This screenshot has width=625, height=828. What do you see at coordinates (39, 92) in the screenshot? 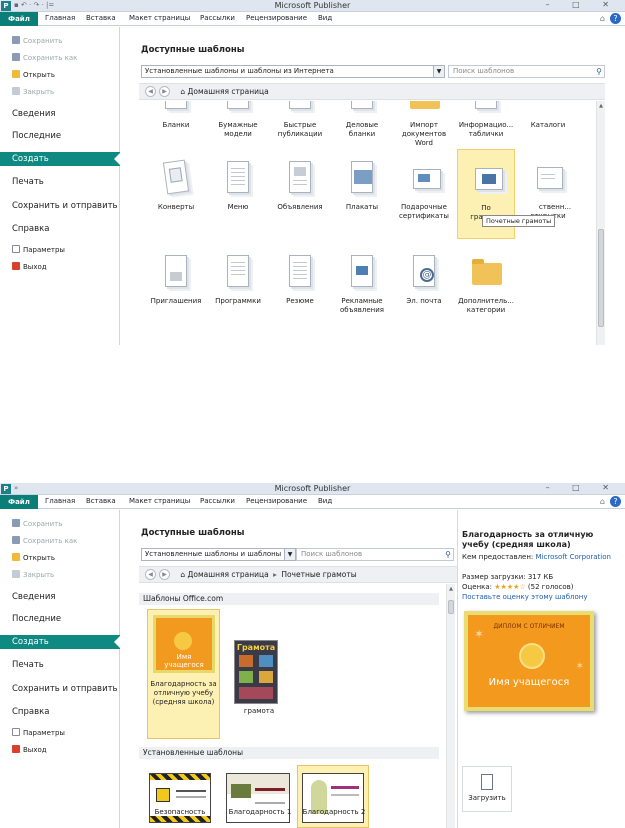
I see `sidebar-item-label: Закрыть` at bounding box center [39, 92].